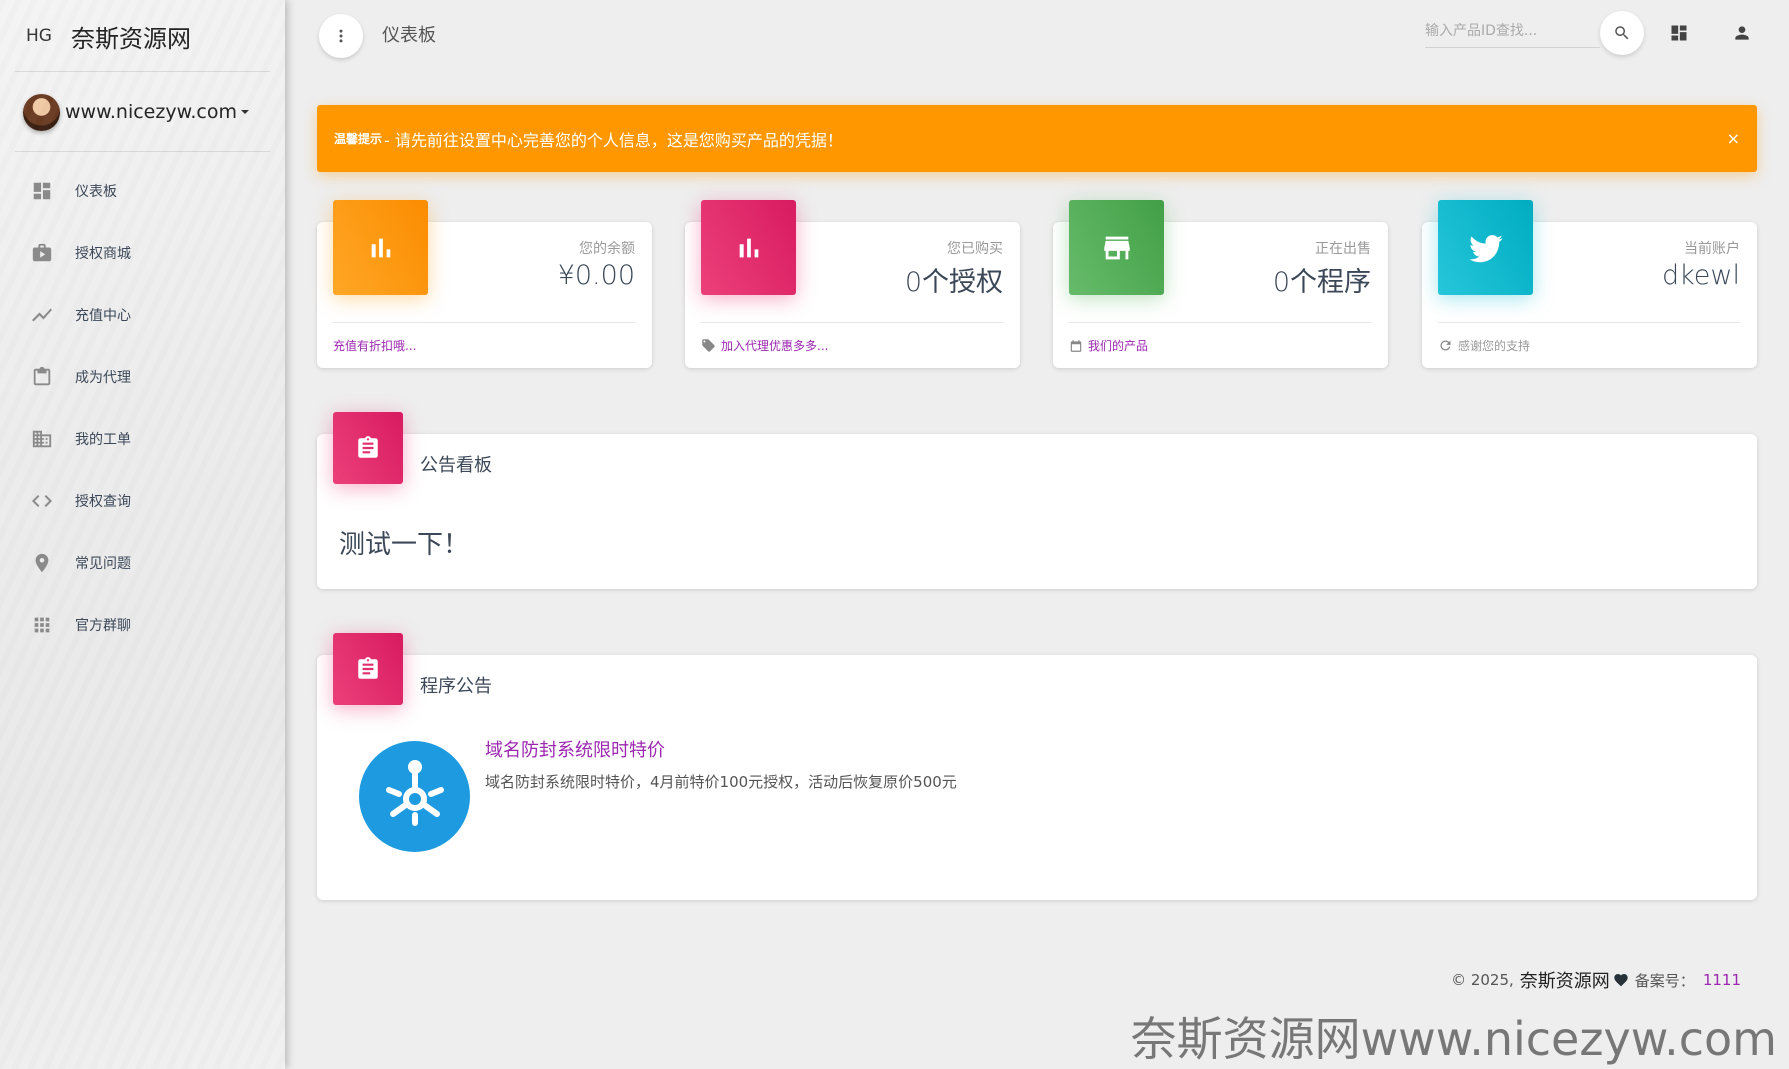  What do you see at coordinates (1742, 33) in the screenshot?
I see `person-icon` at bounding box center [1742, 33].